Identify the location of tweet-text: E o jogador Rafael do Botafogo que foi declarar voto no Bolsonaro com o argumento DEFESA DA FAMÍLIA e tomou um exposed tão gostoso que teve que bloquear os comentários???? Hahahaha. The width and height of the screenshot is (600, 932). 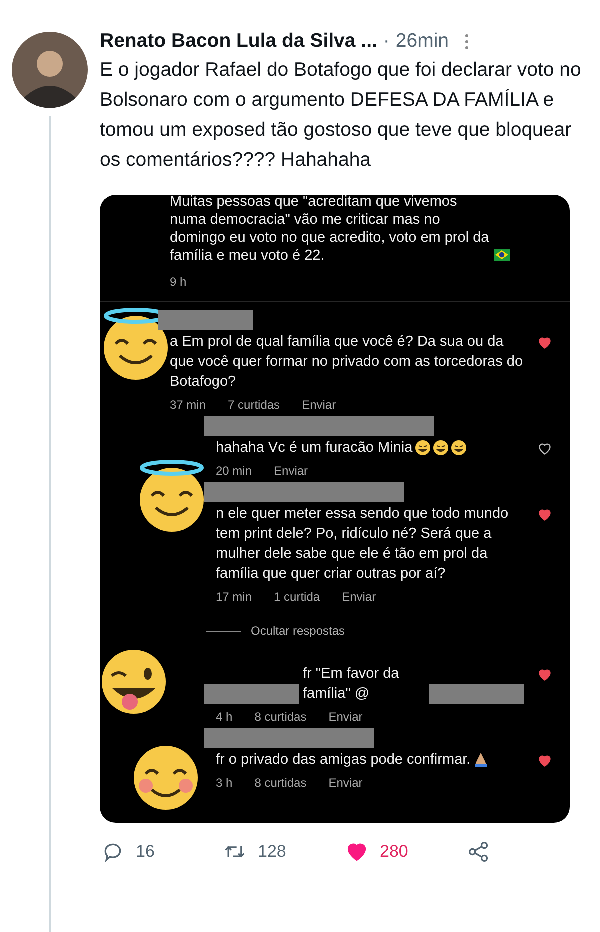
(341, 115).